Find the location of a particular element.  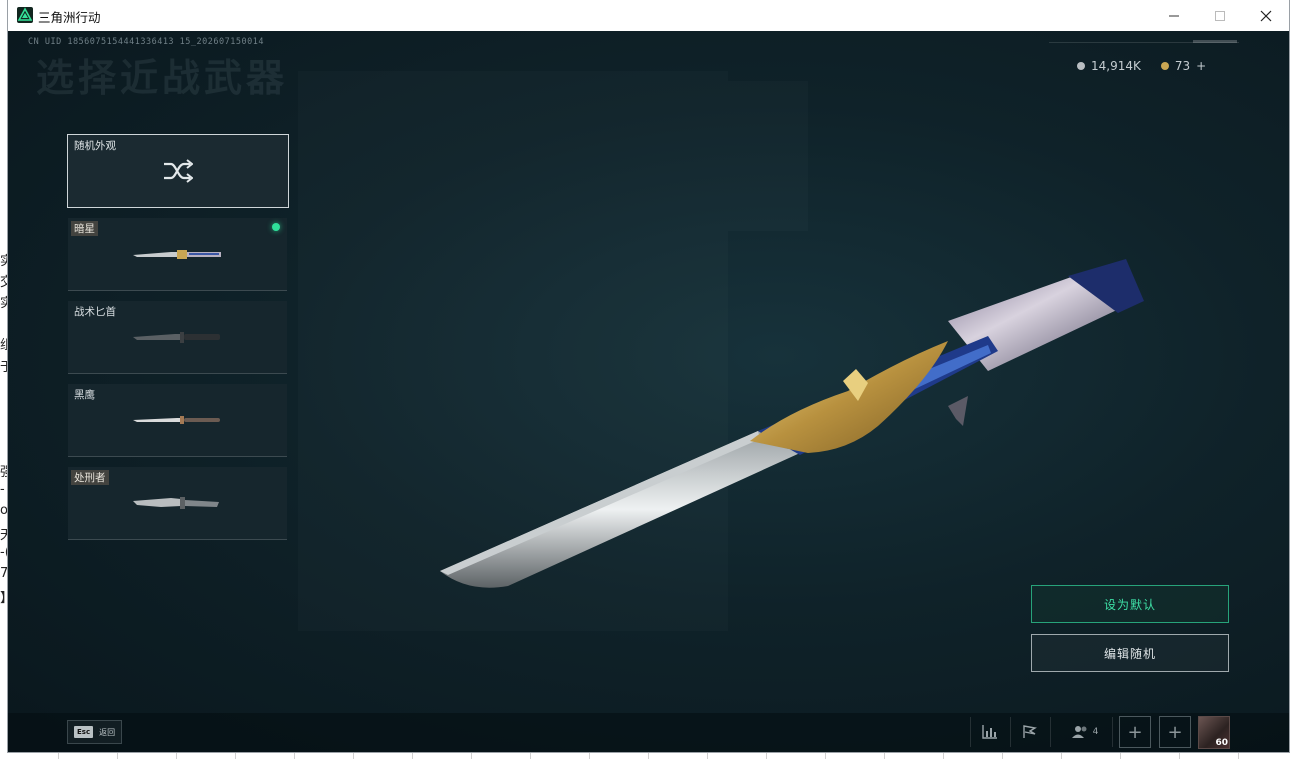

flag-icon is located at coordinates (1030, 732).